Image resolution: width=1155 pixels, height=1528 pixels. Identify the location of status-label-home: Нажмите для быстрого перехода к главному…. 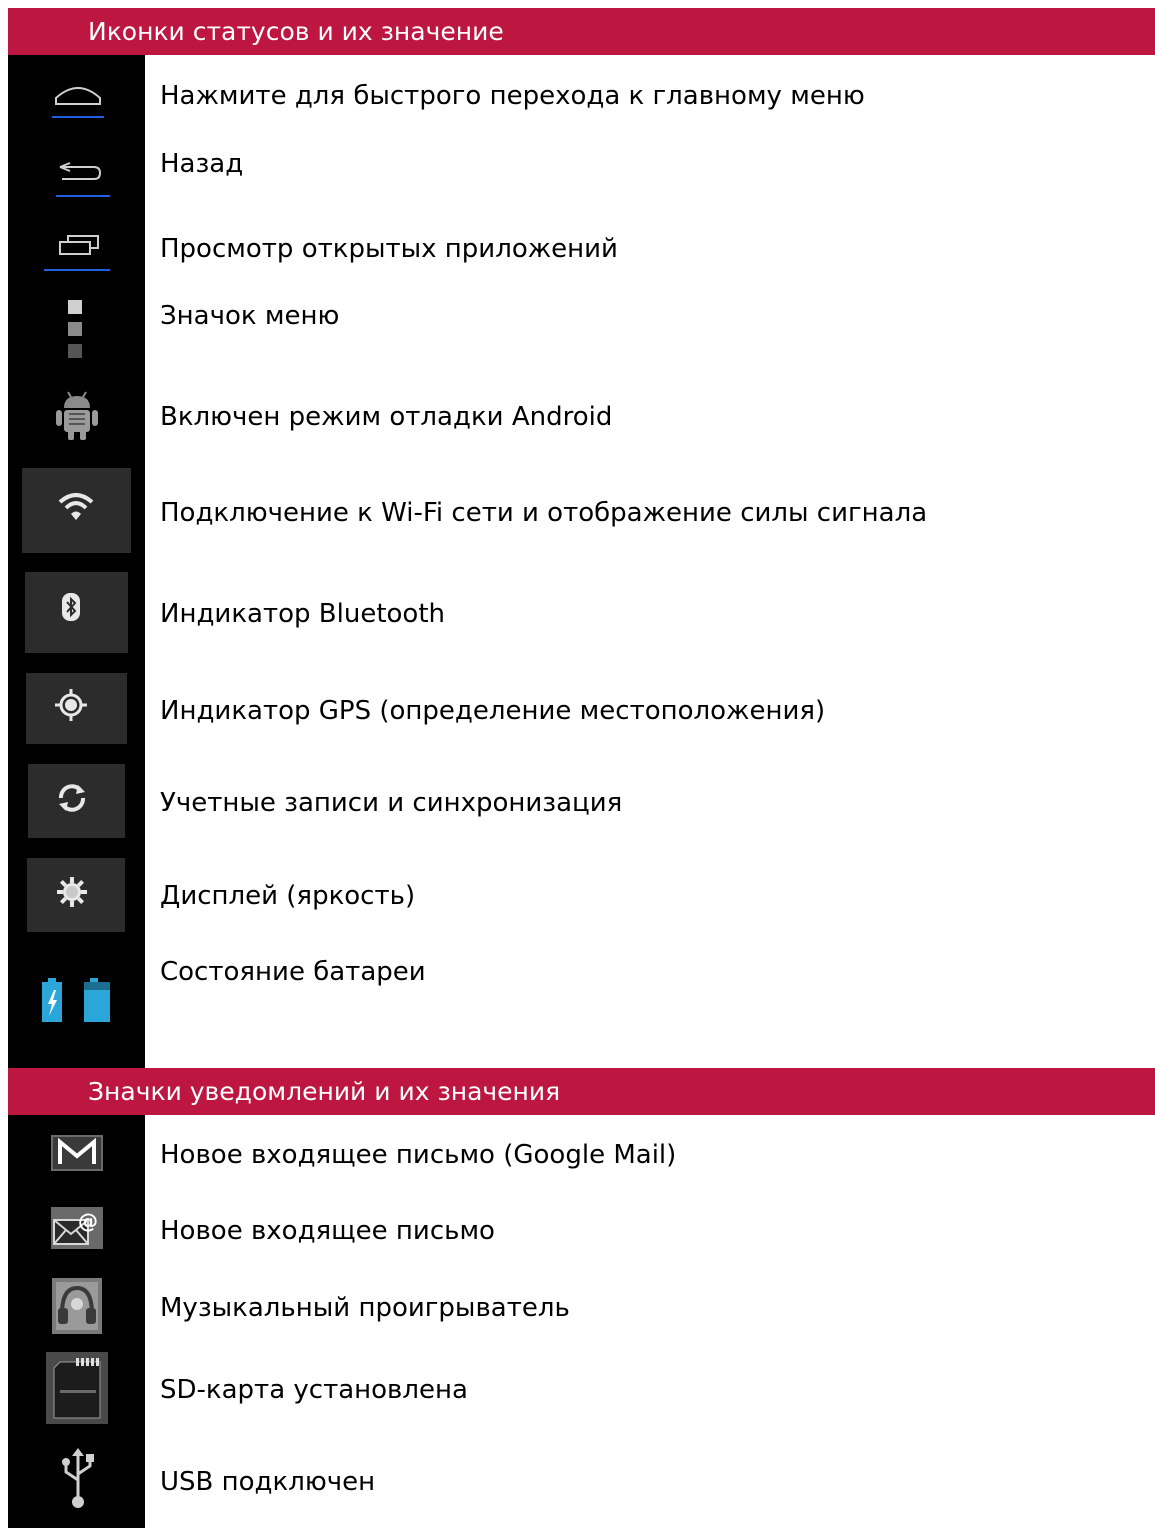
(512, 96).